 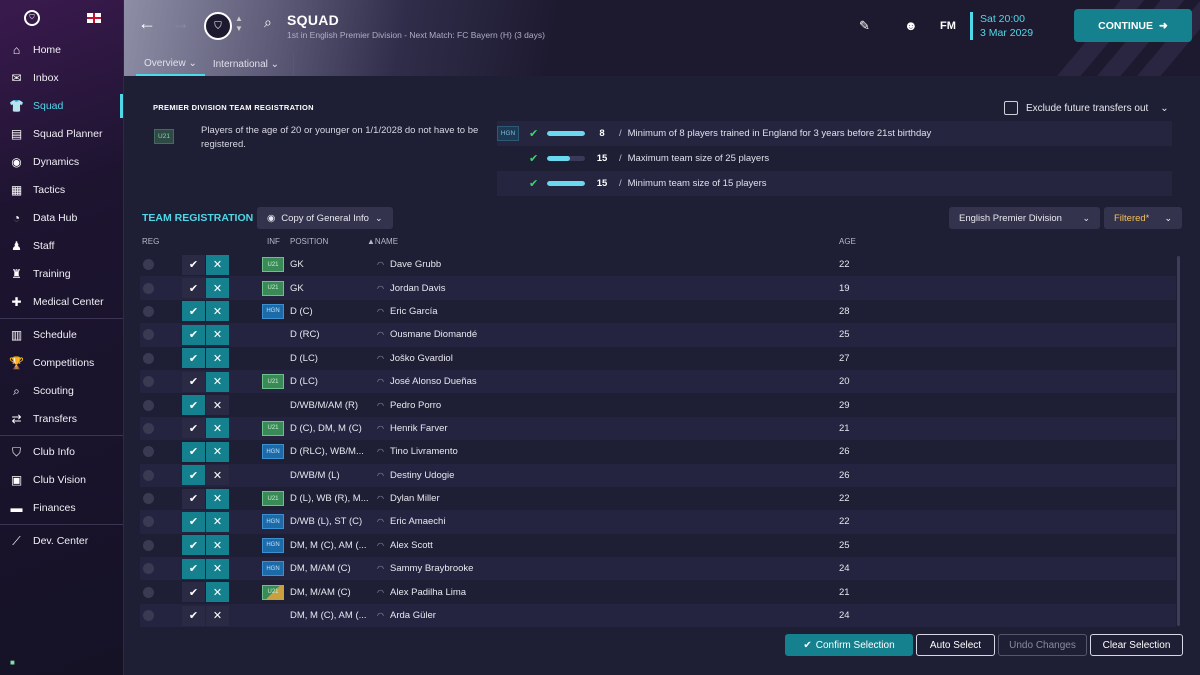 What do you see at coordinates (428, 592) in the screenshot?
I see `player-name: Alex Padilha Lima` at bounding box center [428, 592].